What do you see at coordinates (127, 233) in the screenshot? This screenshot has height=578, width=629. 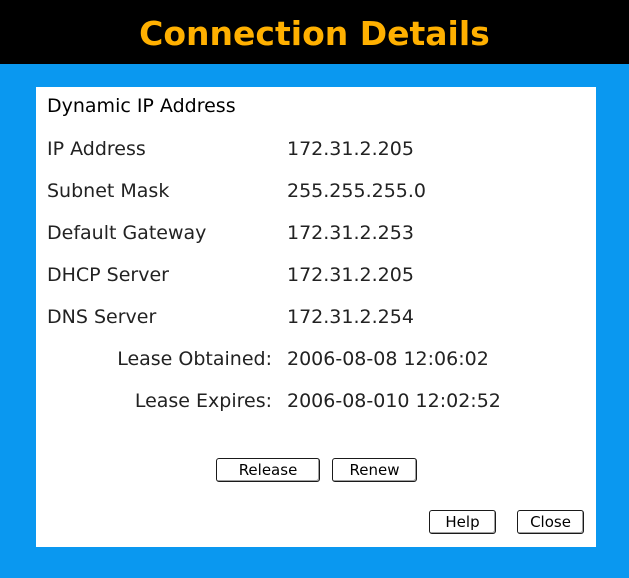 I see `default-gateway-label: Default Gateway` at bounding box center [127, 233].